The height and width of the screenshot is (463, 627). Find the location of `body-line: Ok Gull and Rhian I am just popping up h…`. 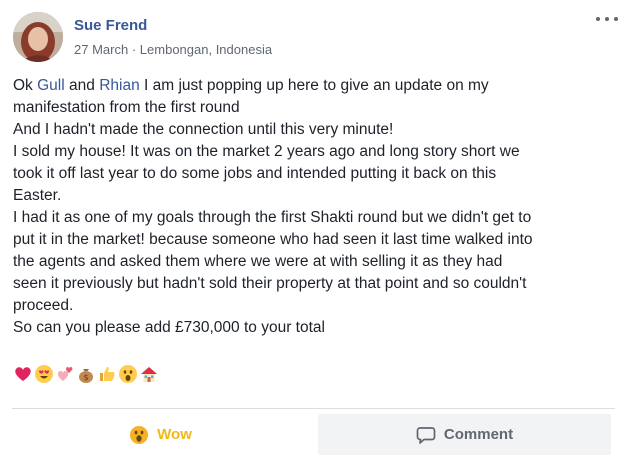

body-line: Ok Gull and Rhian I am just popping up h… is located at coordinates (313, 86).